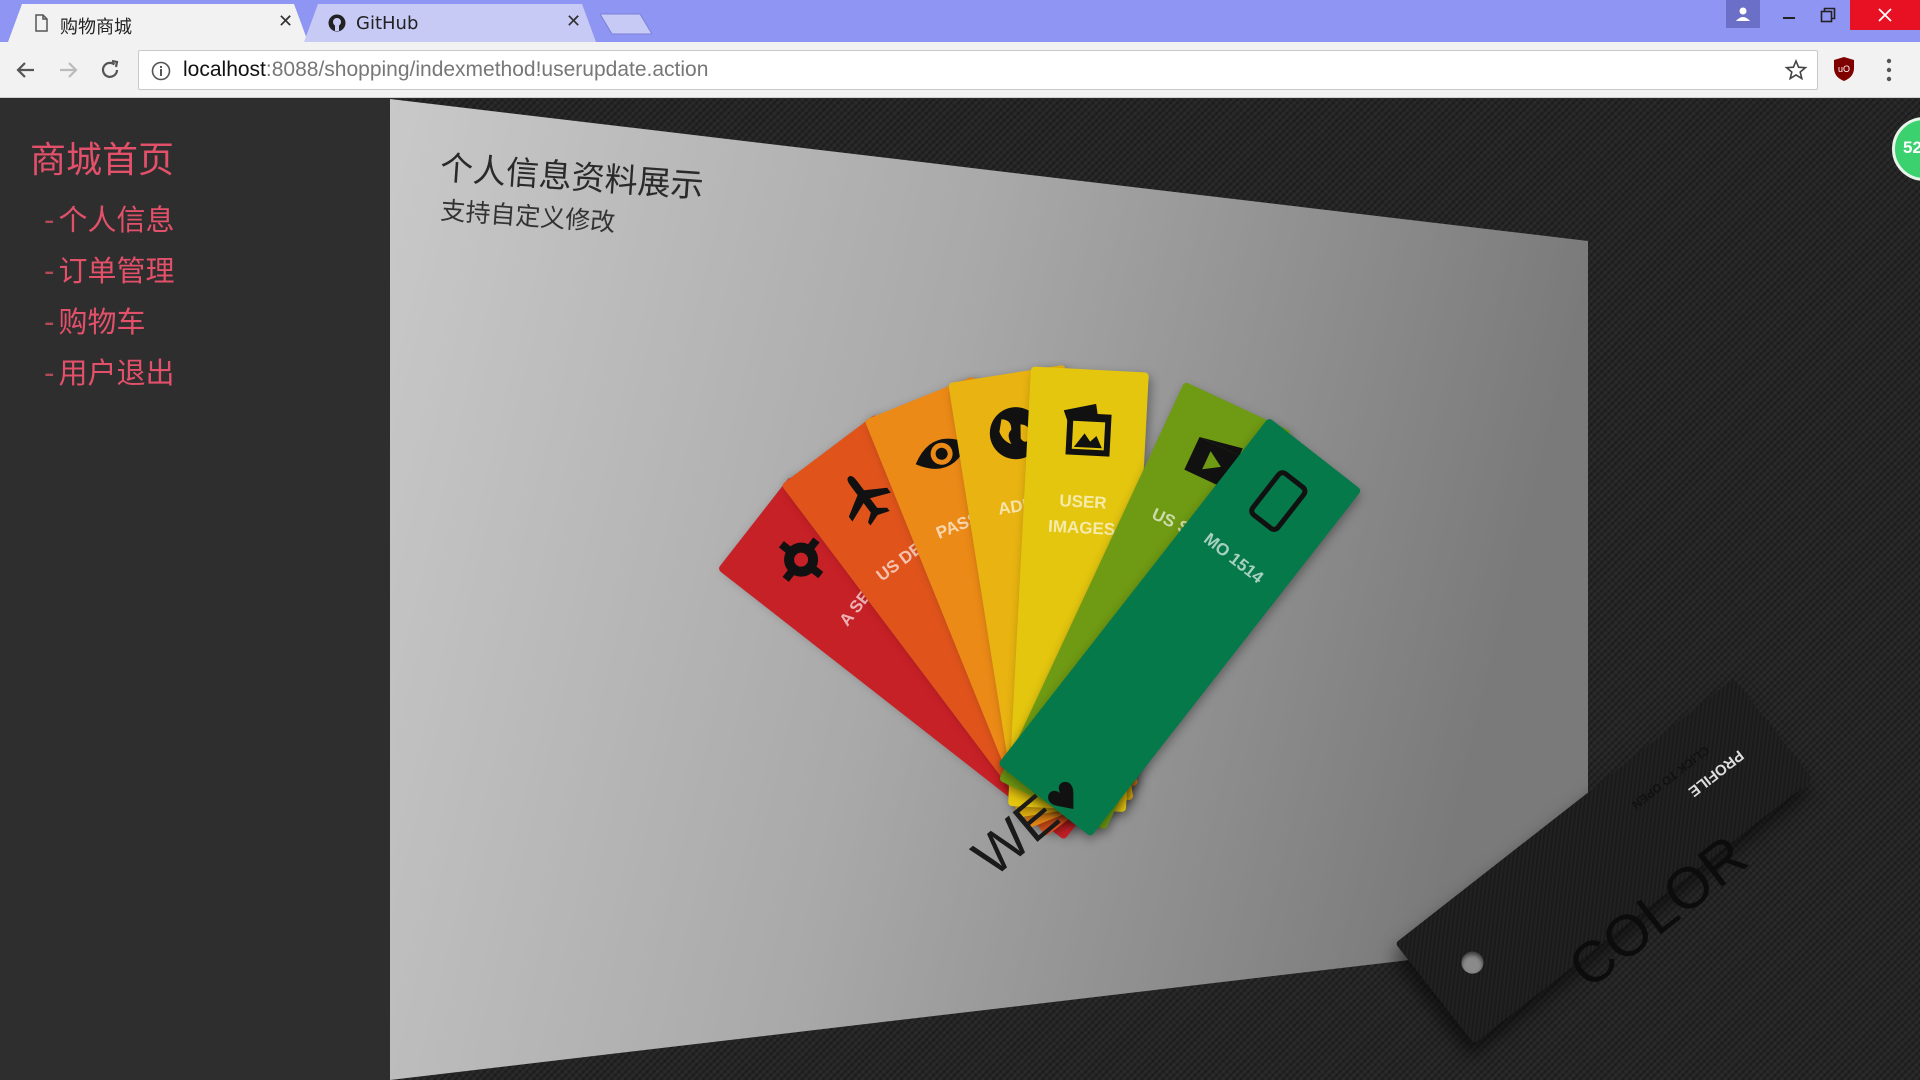 Image resolution: width=1920 pixels, height=1080 pixels. Describe the element at coordinates (116, 271) in the screenshot. I see `sidebar-item-label: 订单管理` at that location.